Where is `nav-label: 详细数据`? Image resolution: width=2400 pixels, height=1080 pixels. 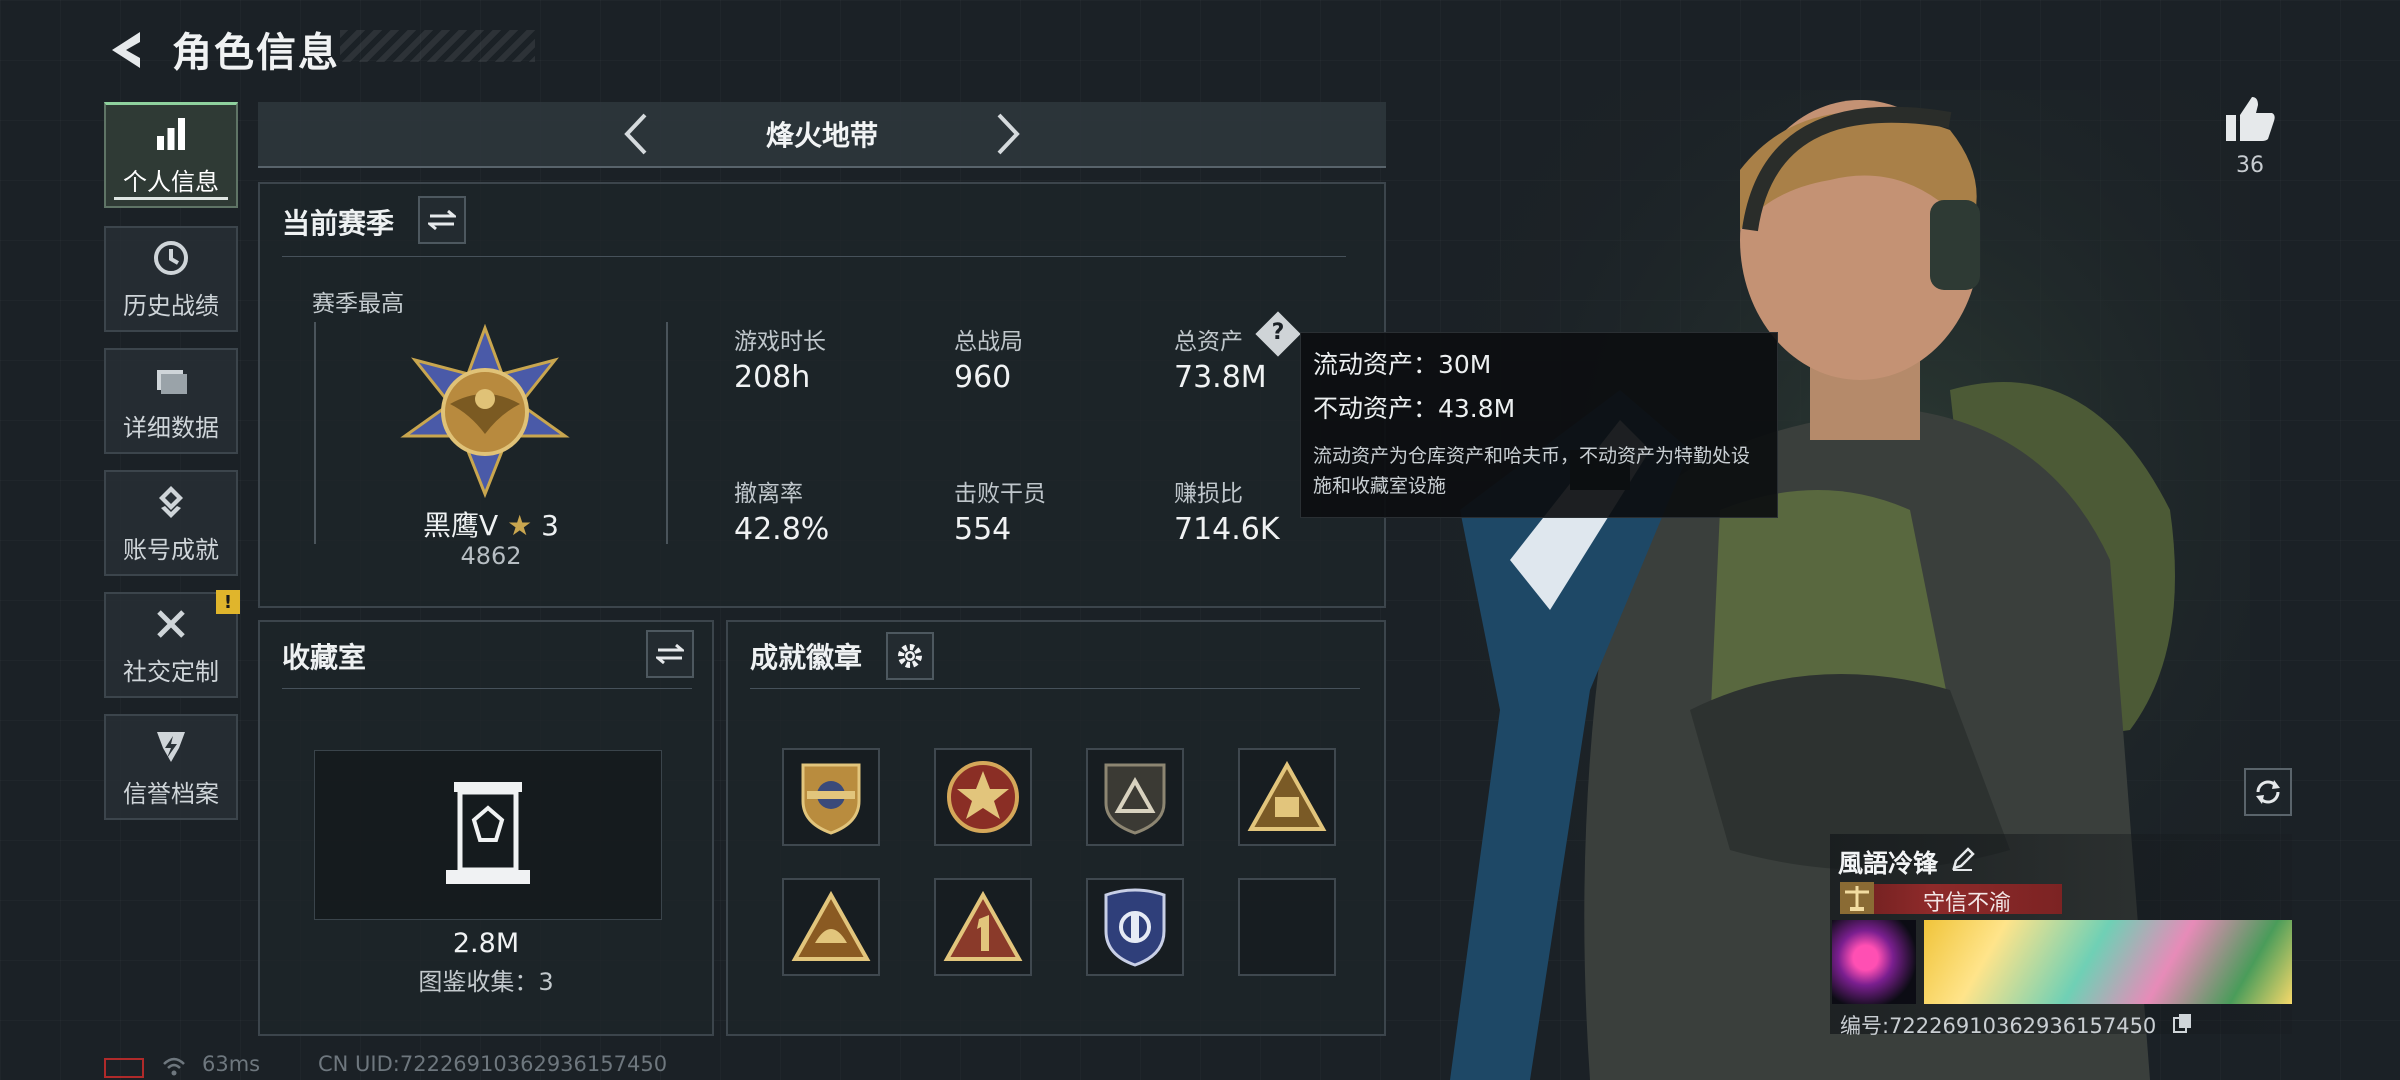
nav-label: 详细数据 is located at coordinates (171, 427).